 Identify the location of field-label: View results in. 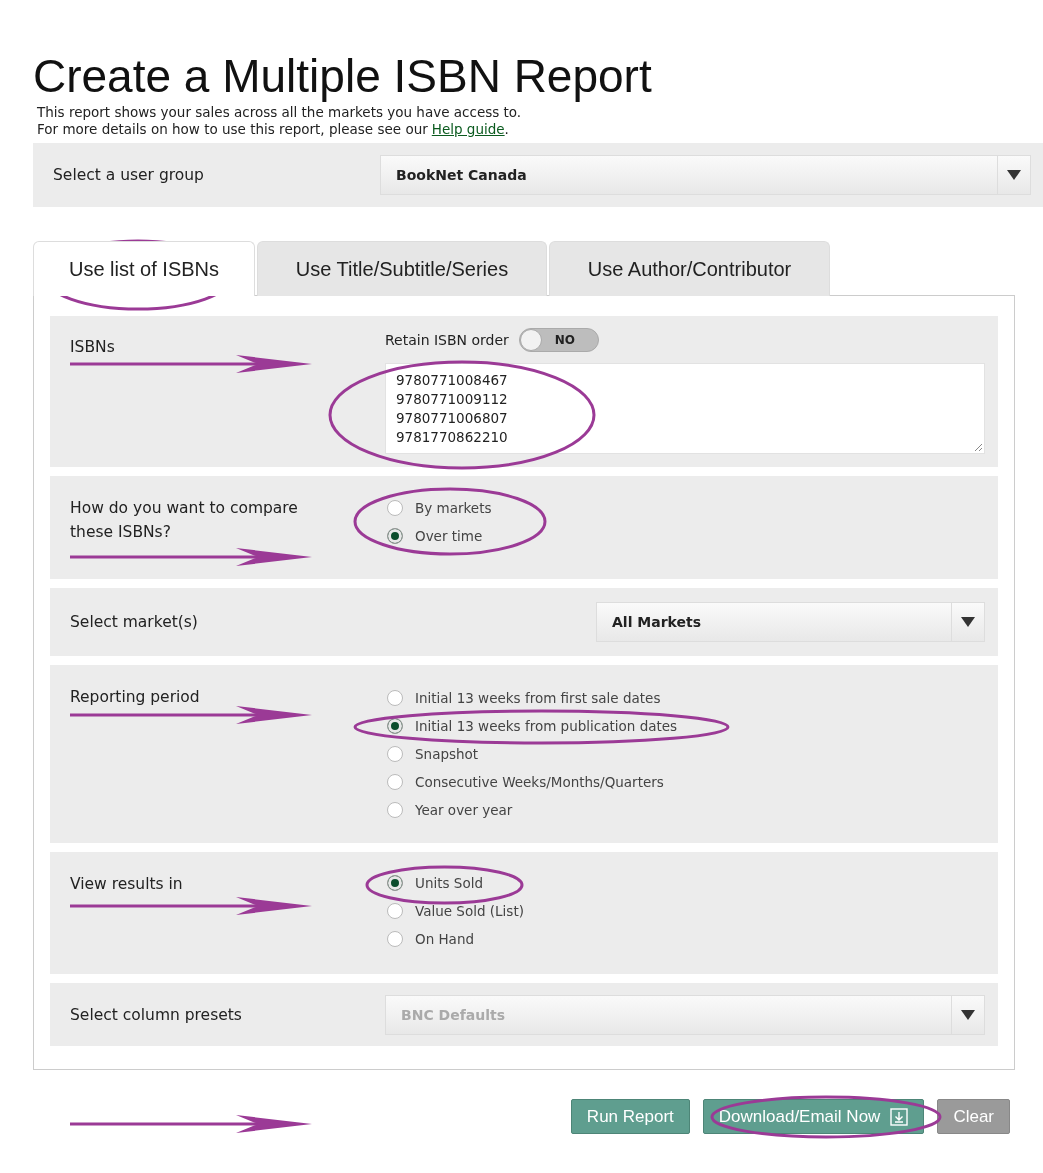
(126, 884).